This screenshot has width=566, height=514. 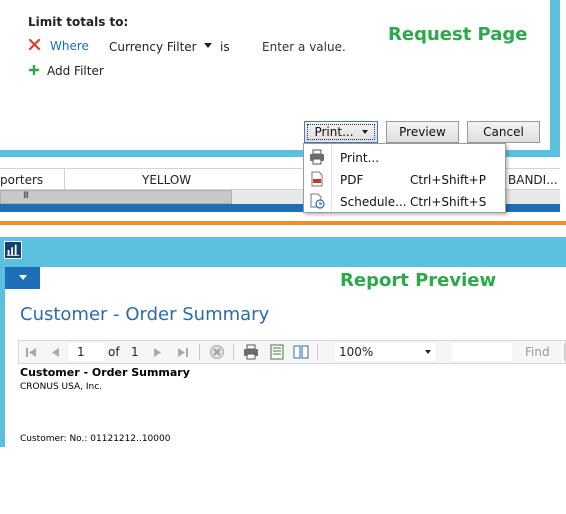 I want to click on schedule-icon, so click(x=317, y=201).